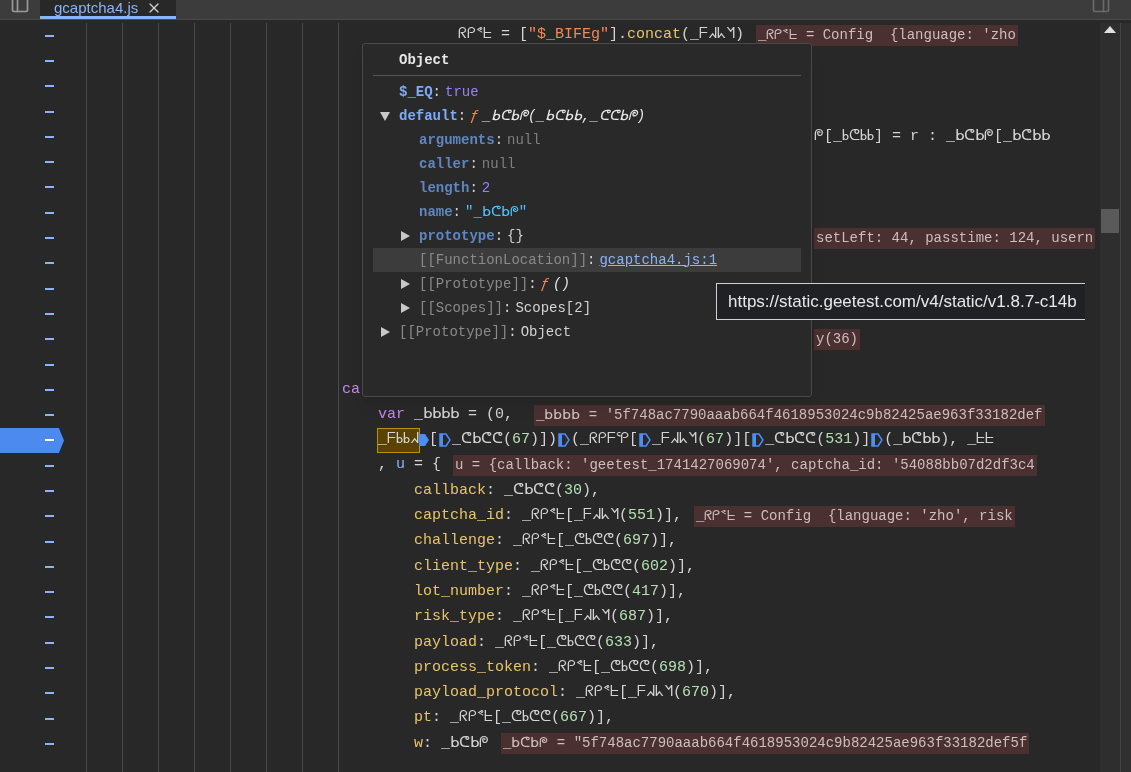 The image size is (1131, 772). I want to click on code-text: )]), so click(544, 440).